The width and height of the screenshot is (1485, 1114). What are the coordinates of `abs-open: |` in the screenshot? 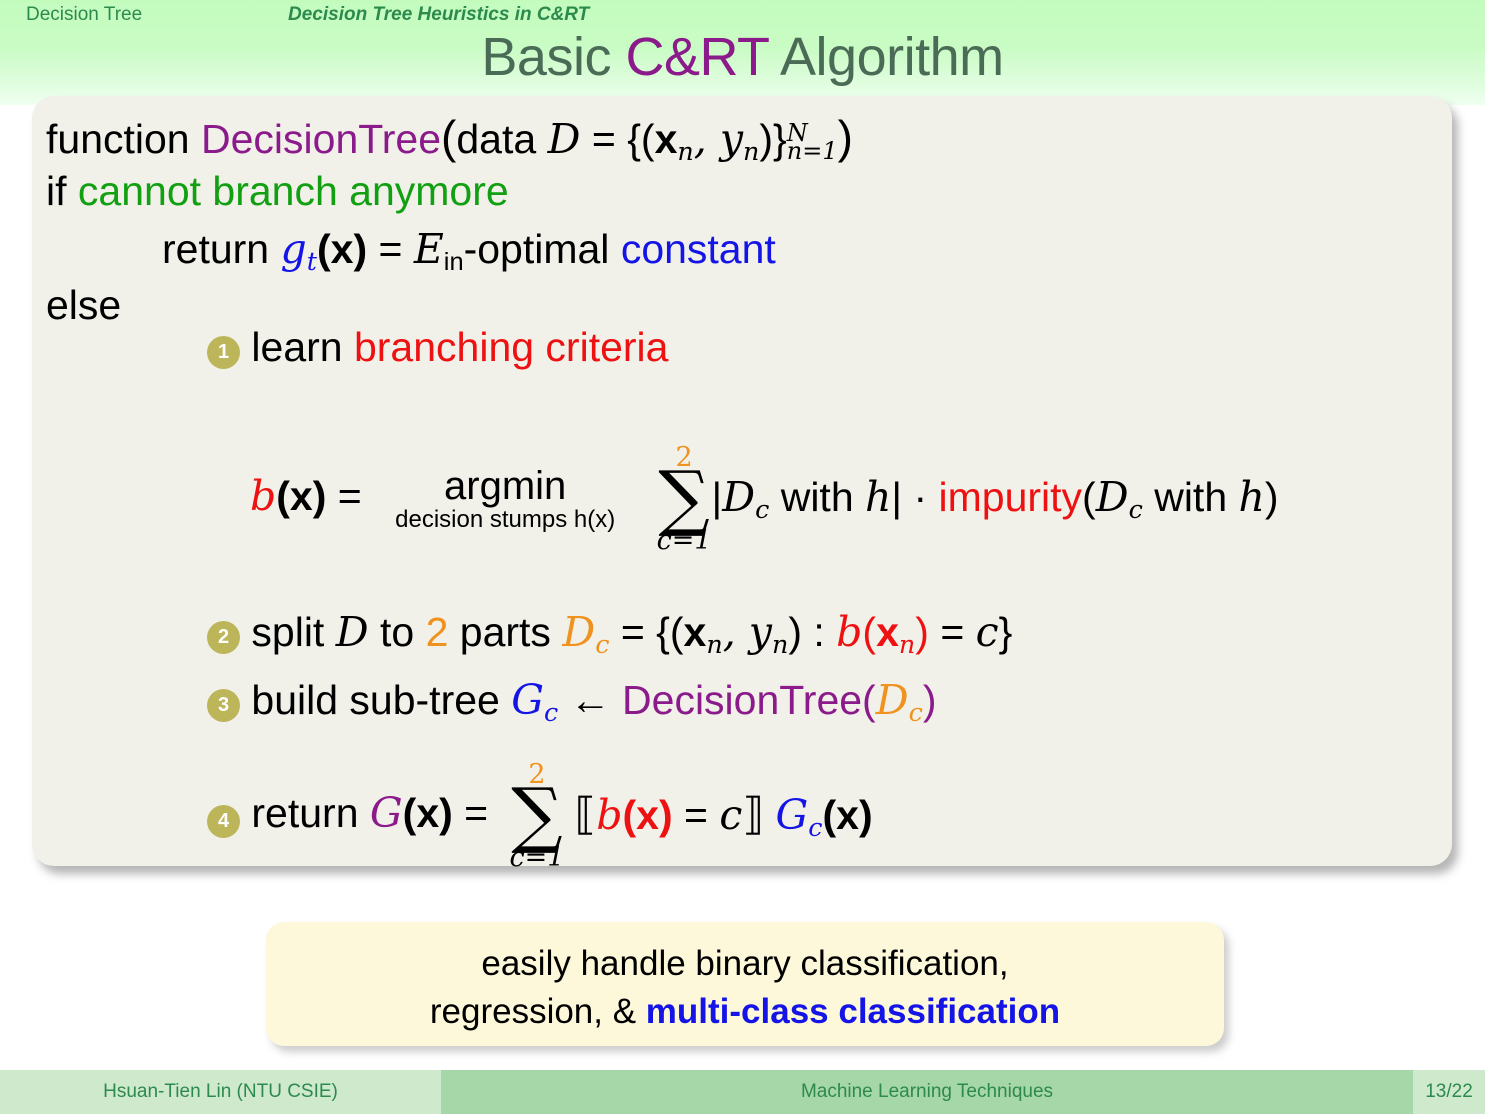 It's located at (717, 497).